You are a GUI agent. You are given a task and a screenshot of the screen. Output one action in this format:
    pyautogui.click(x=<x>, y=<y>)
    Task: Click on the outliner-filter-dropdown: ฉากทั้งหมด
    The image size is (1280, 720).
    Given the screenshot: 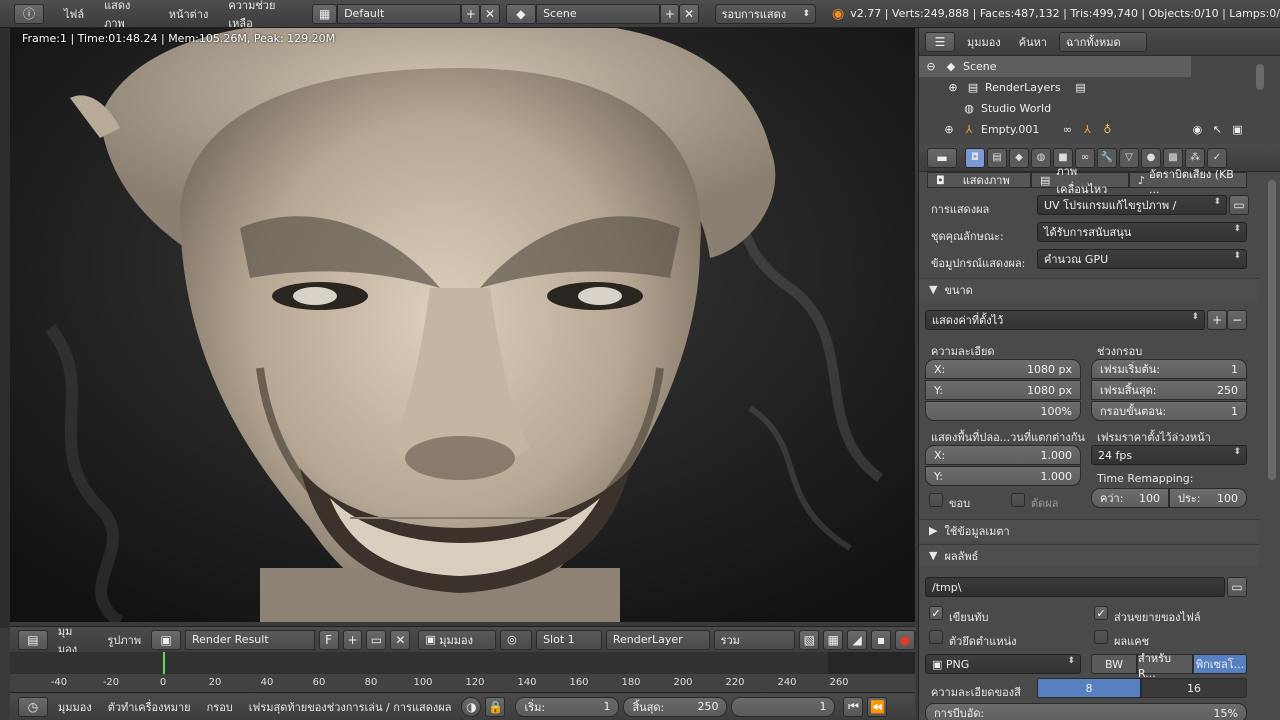 What is the action you would take?
    pyautogui.click(x=1103, y=41)
    